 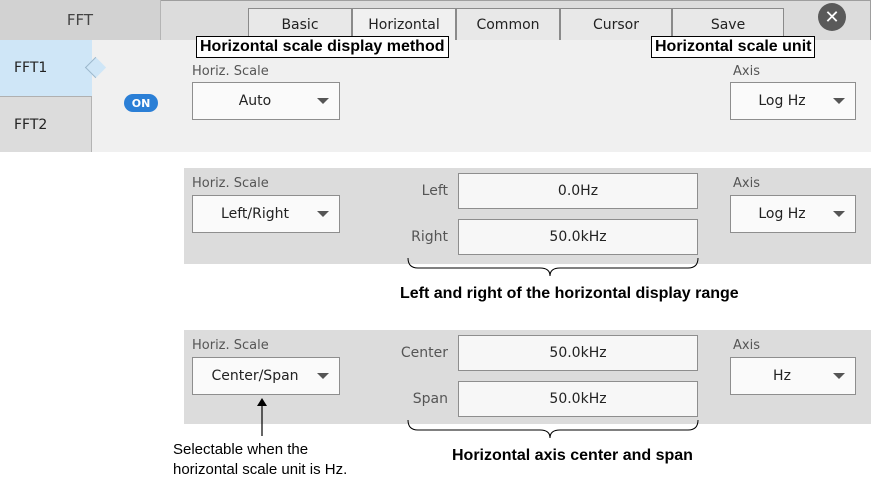 I want to click on left-right-brace, so click(x=553, y=267).